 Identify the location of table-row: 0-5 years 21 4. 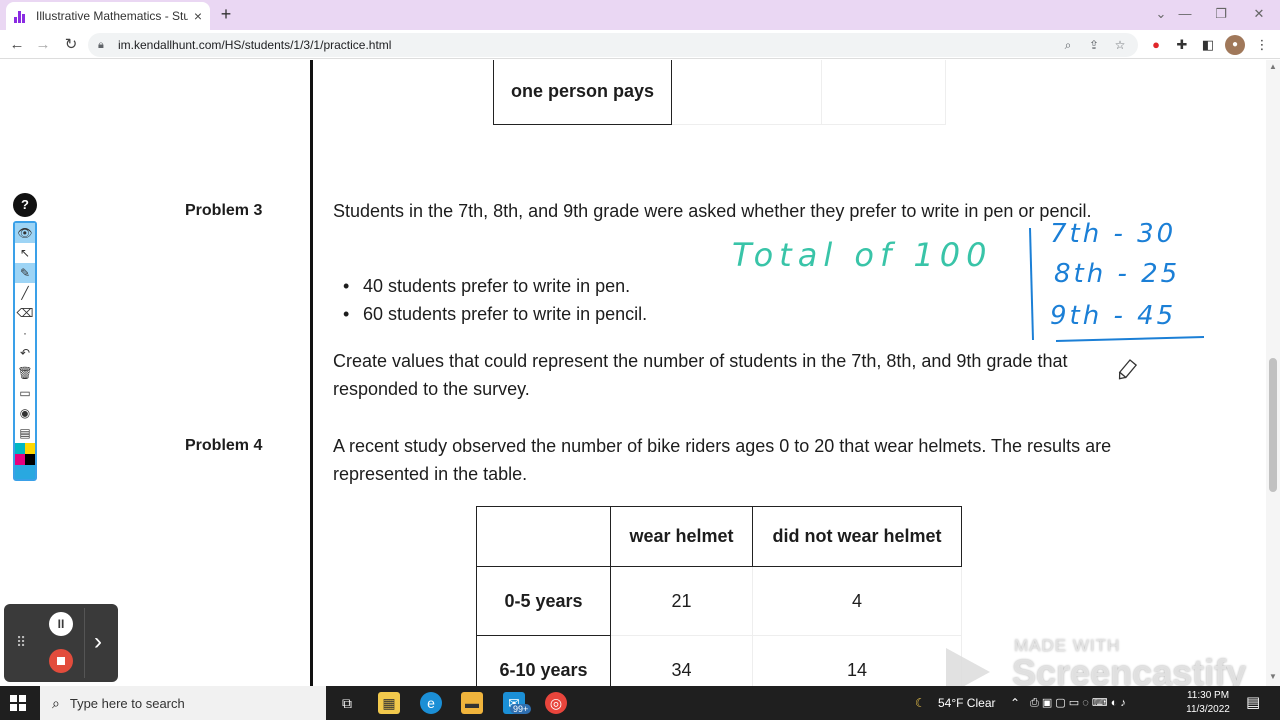
(719, 601).